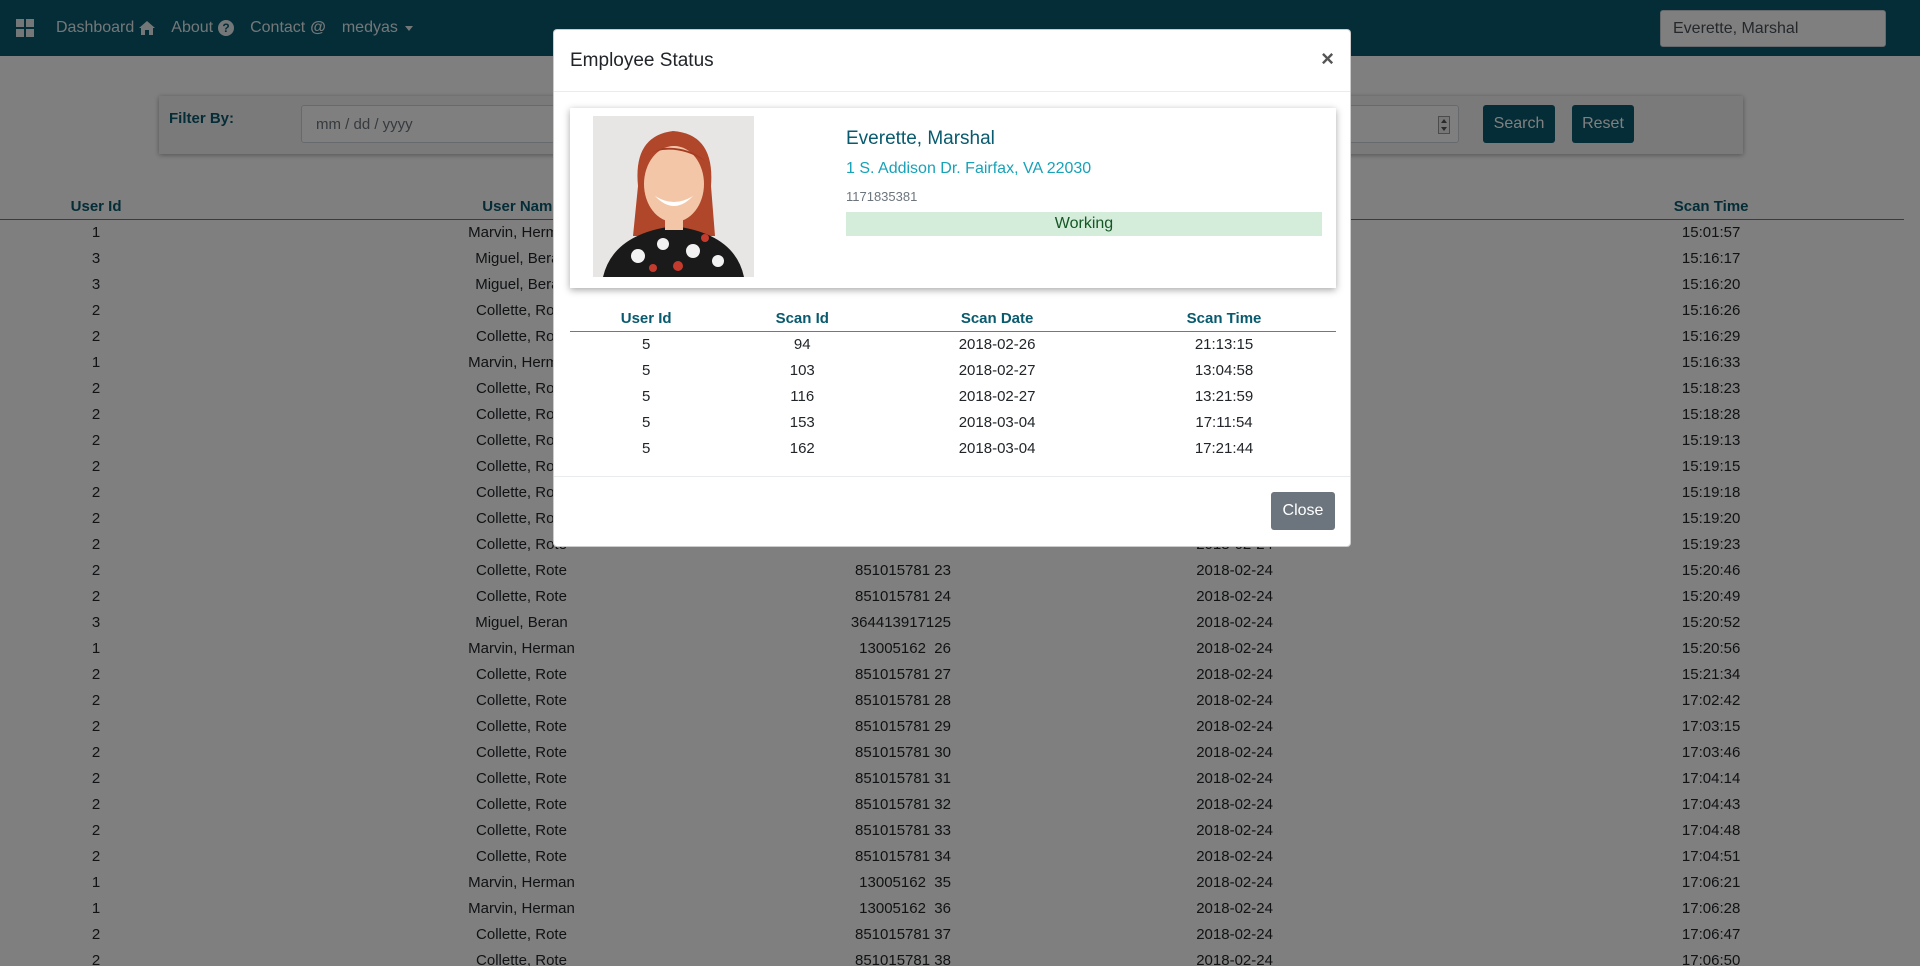 Image resolution: width=1920 pixels, height=966 pixels. Describe the element at coordinates (1224, 422) in the screenshot. I see `table-cell: 17:11:54` at that location.